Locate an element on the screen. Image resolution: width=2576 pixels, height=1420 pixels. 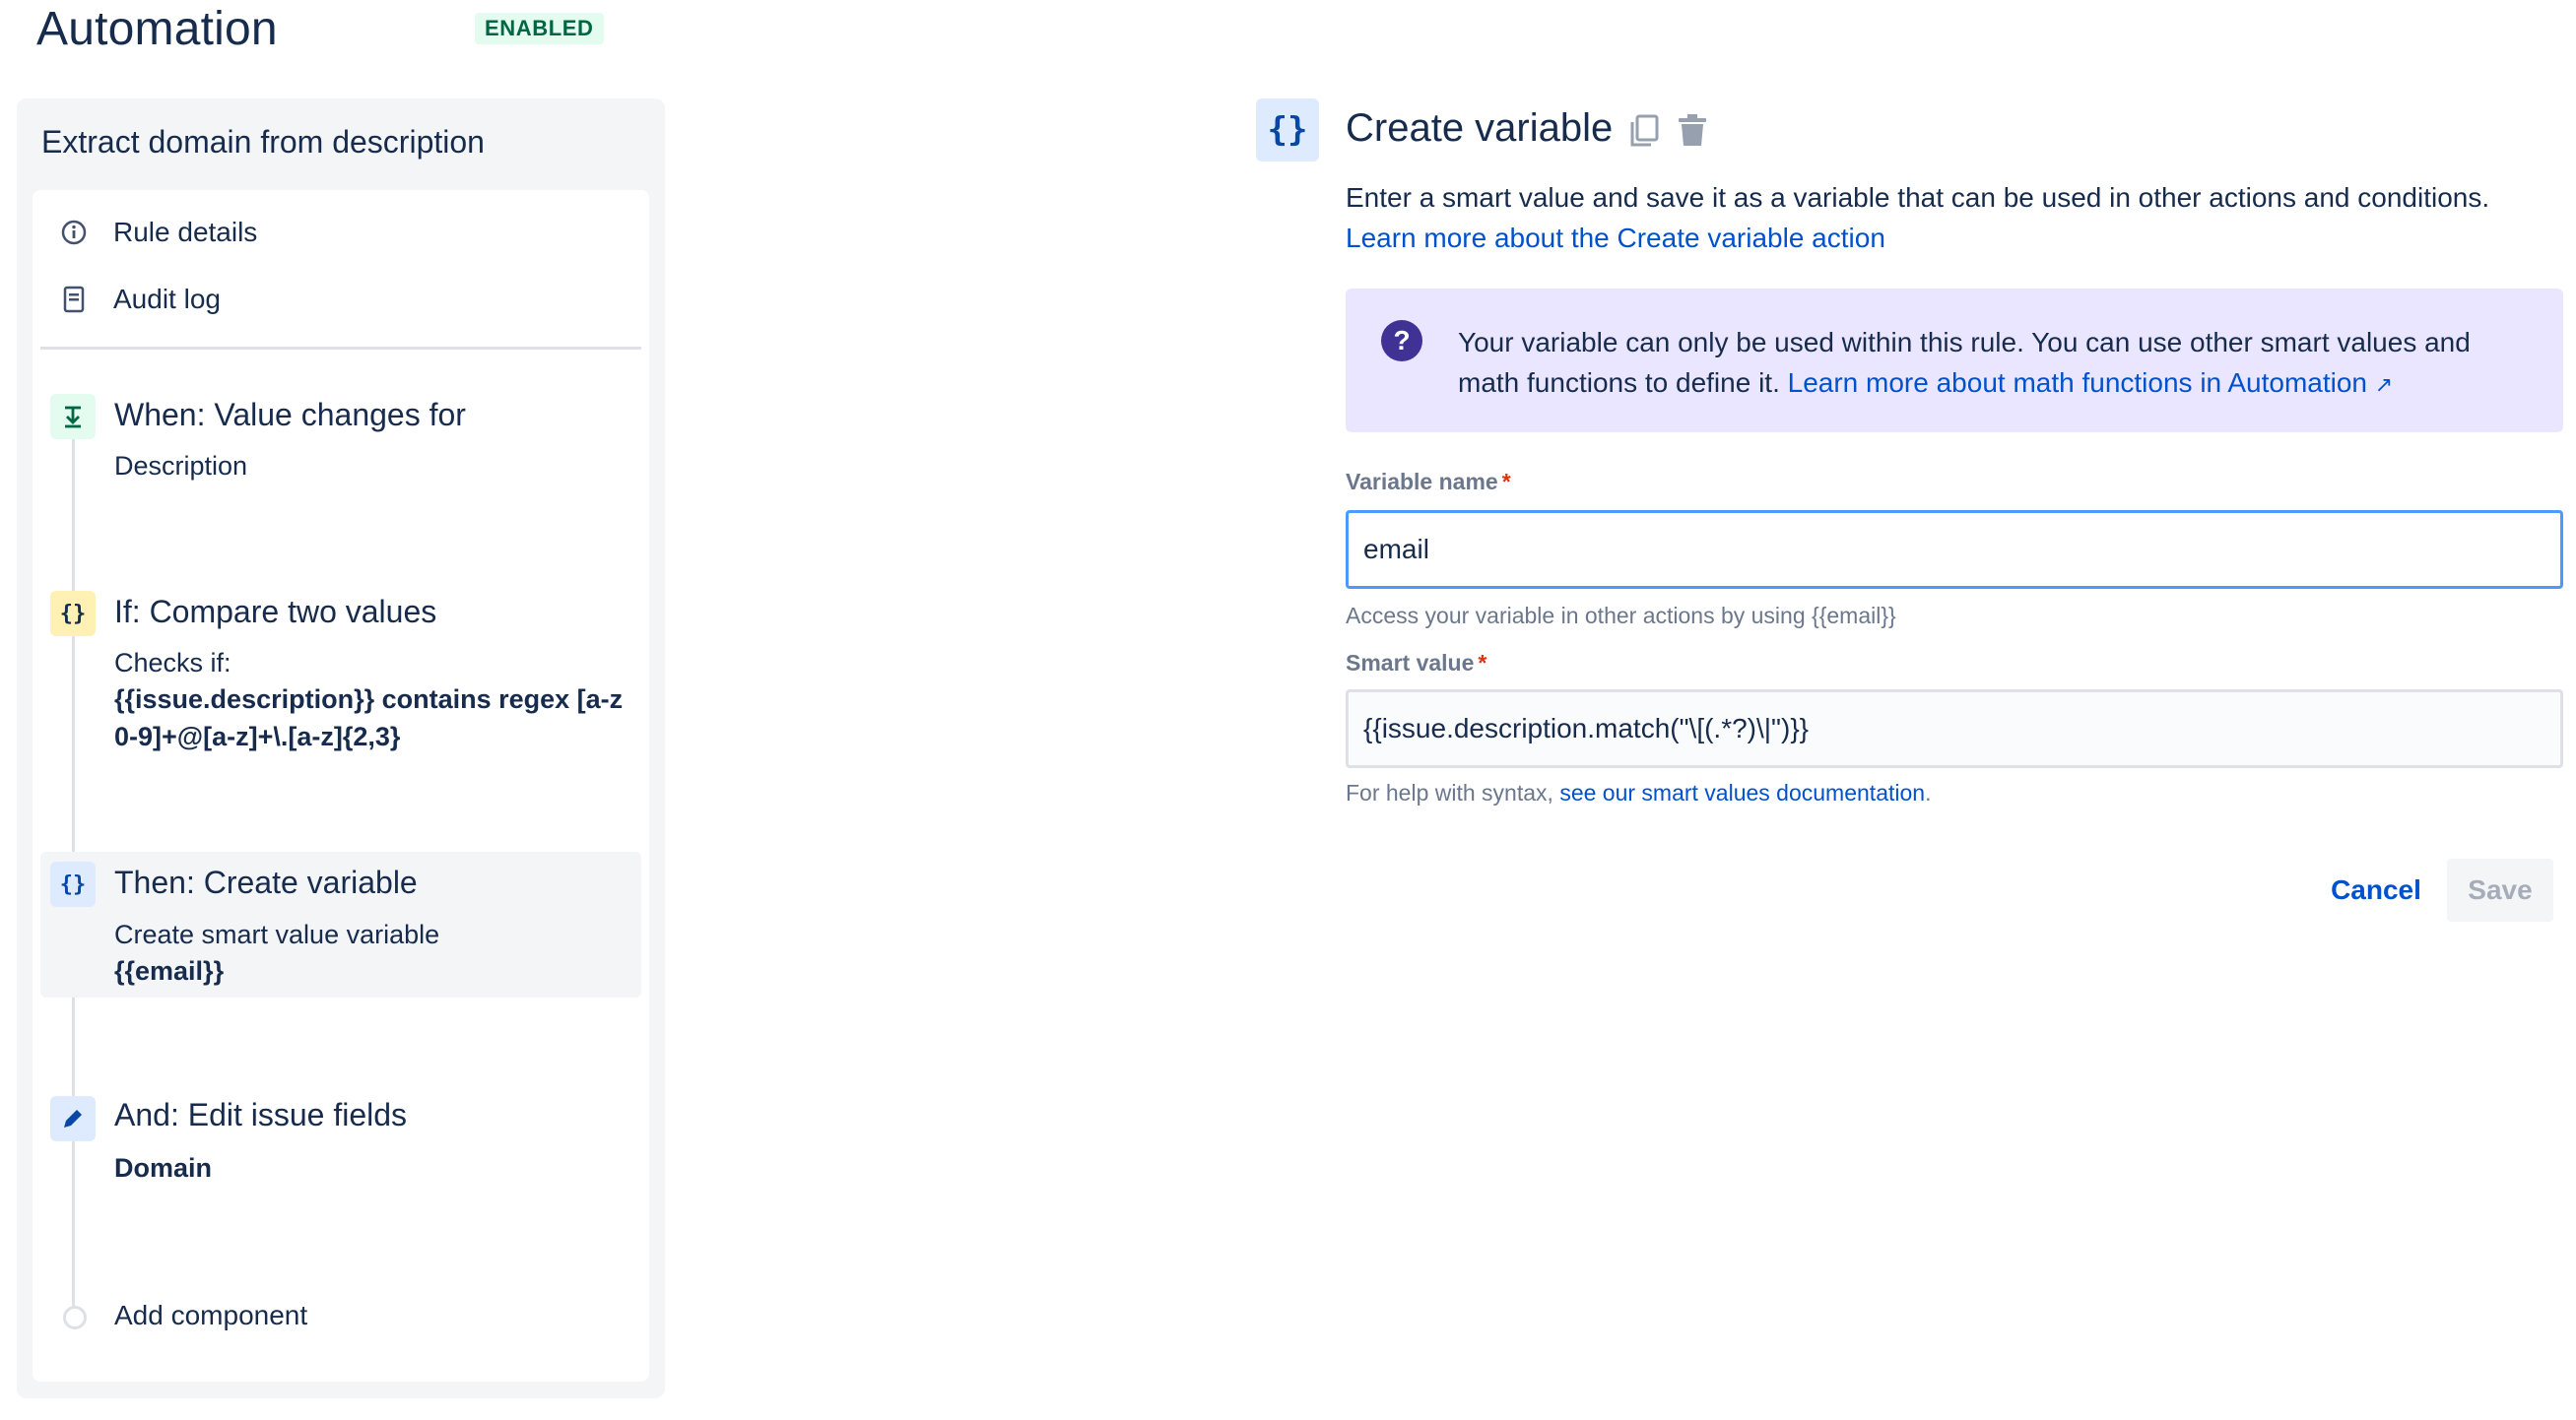
field-changed-icon is located at coordinates (73, 416).